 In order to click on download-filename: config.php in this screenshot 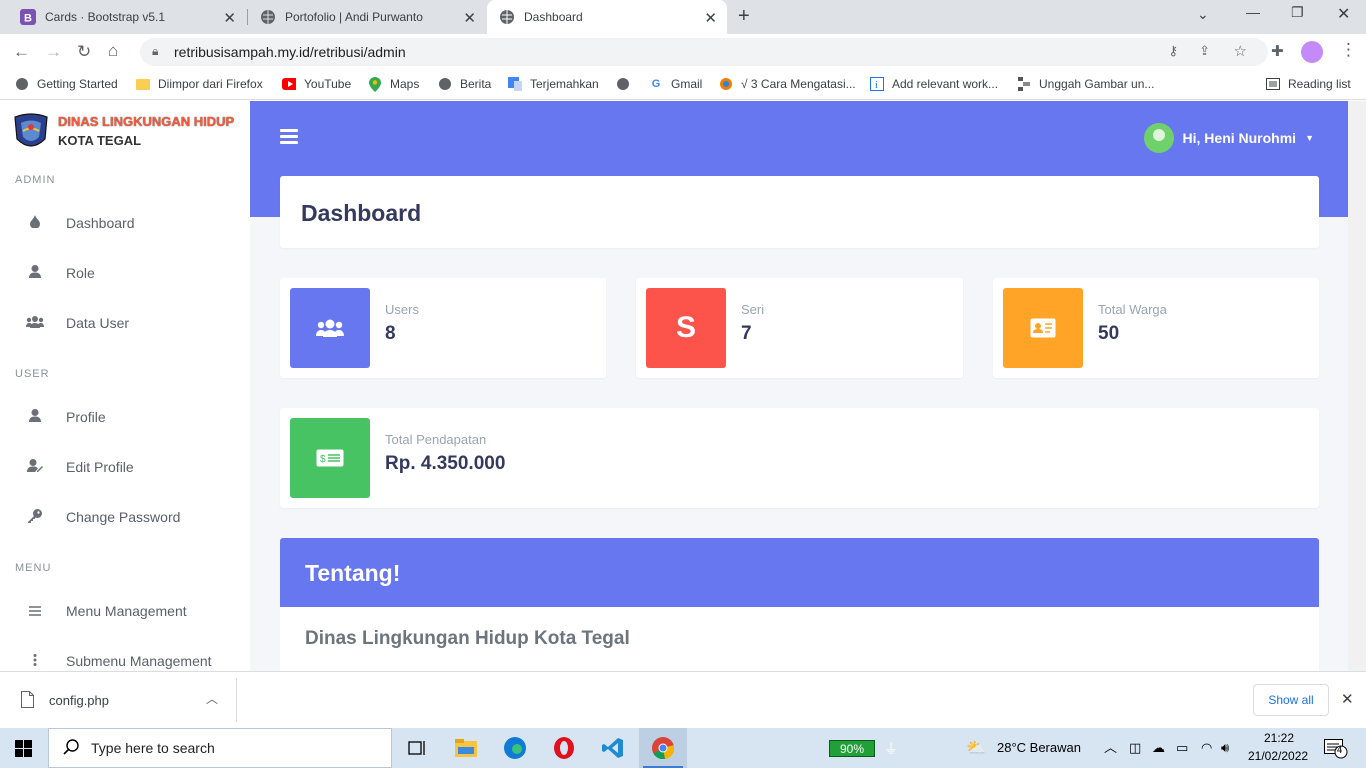, I will do `click(79, 700)`.